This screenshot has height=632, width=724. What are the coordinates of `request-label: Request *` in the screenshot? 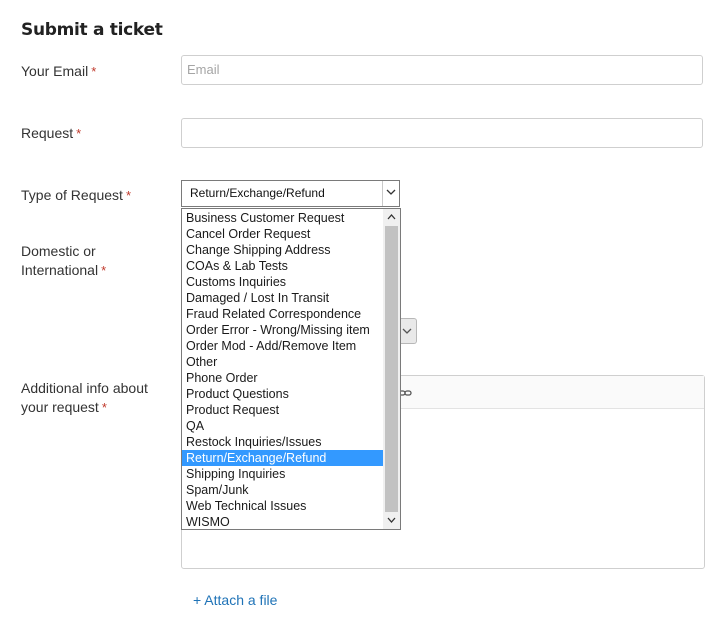 It's located at (51, 133).